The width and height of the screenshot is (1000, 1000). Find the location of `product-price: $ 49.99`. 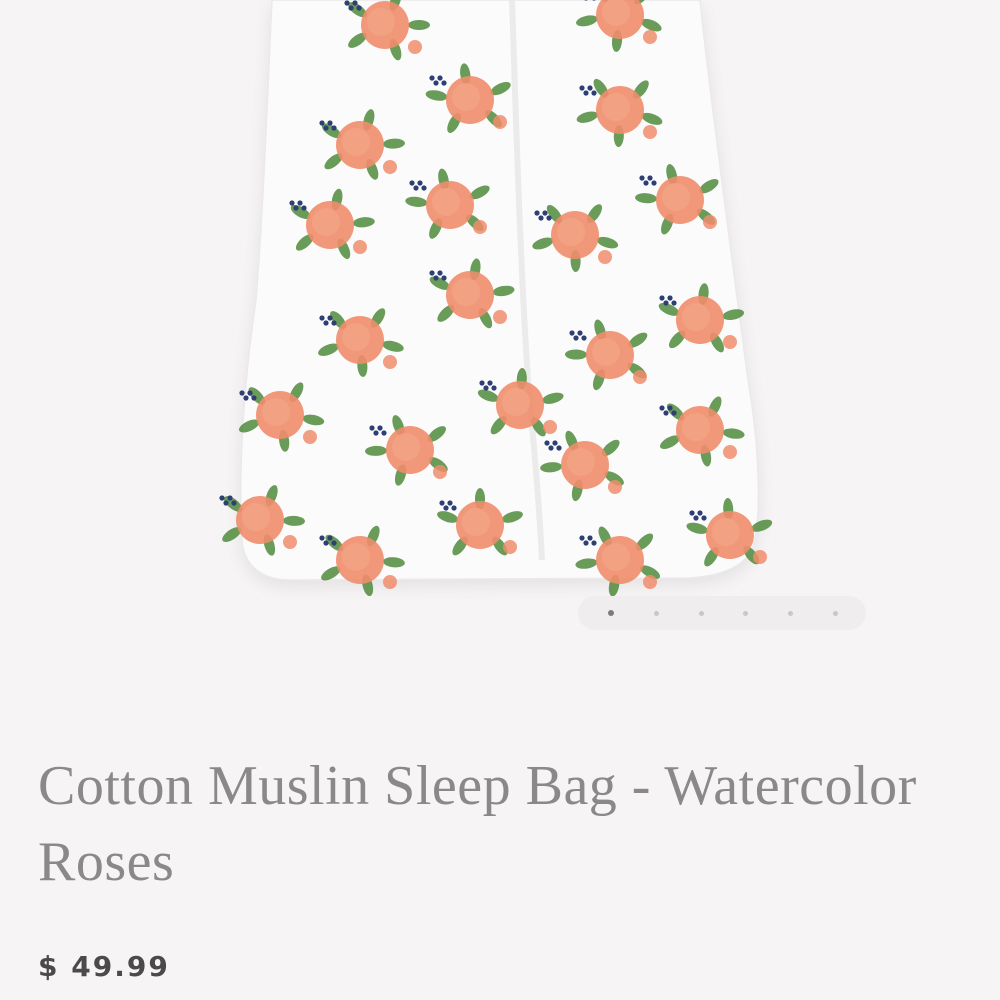

product-price: $ 49.99 is located at coordinates (104, 966).